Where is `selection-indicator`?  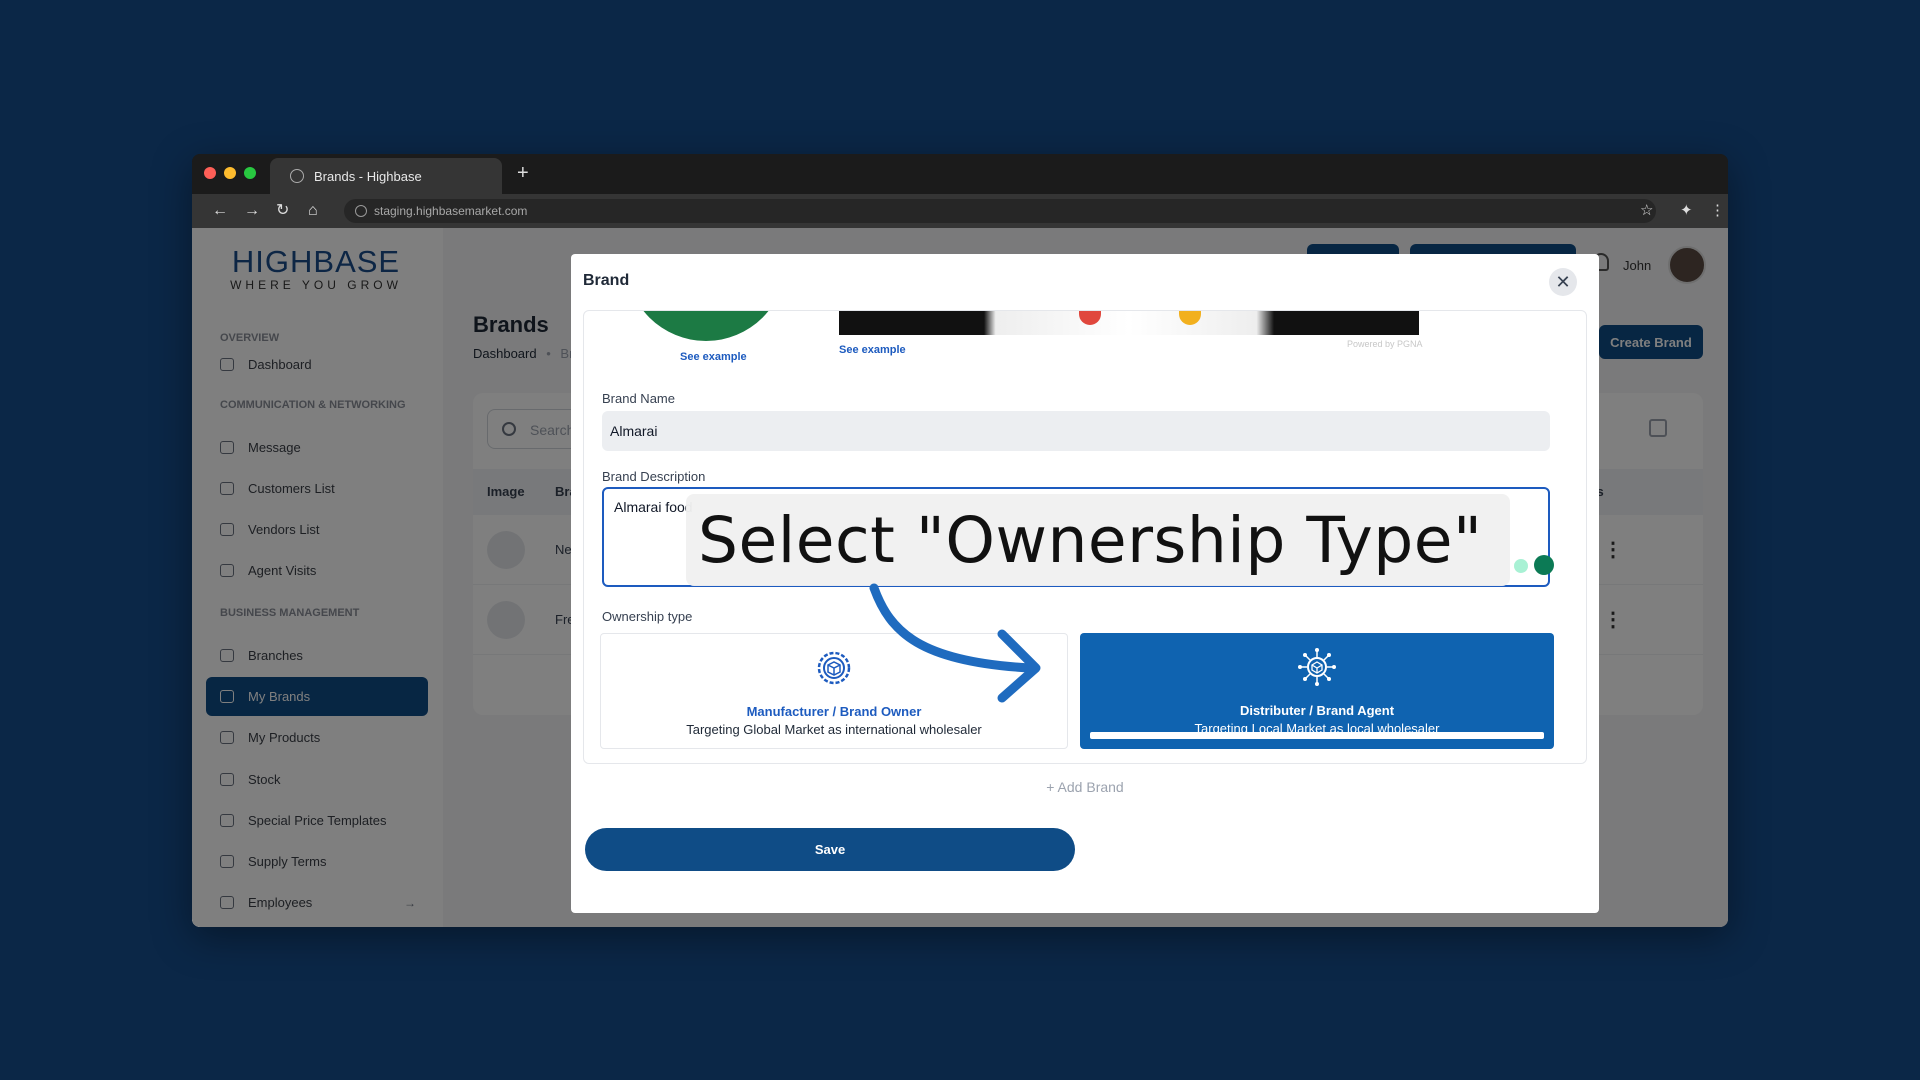
selection-indicator is located at coordinates (1317, 735).